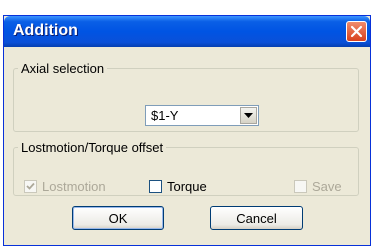  Describe the element at coordinates (92, 147) in the screenshot. I see `offset-legend: Lostmotion/Torque offset` at that location.